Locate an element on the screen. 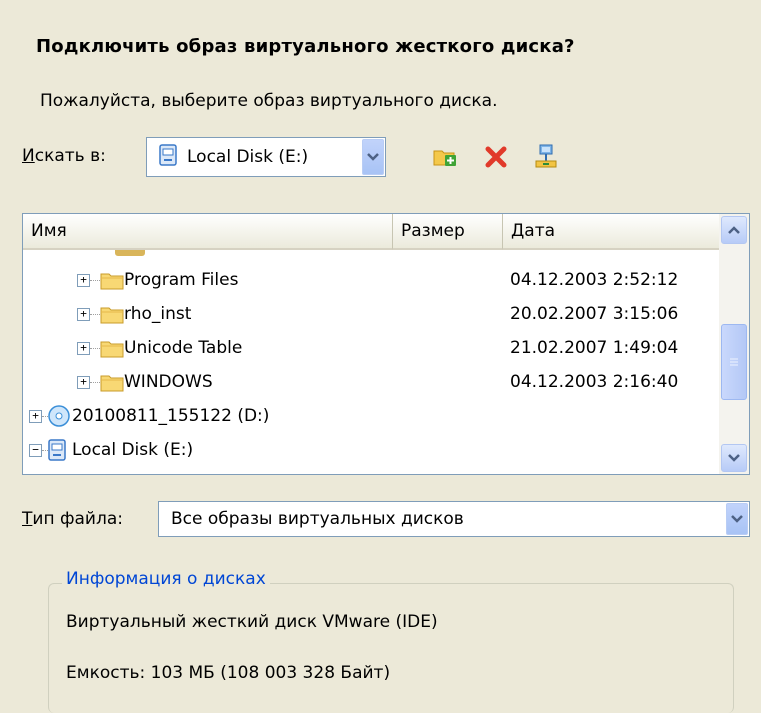  item-date: 21.02.2007 1:49:04 is located at coordinates (594, 348).